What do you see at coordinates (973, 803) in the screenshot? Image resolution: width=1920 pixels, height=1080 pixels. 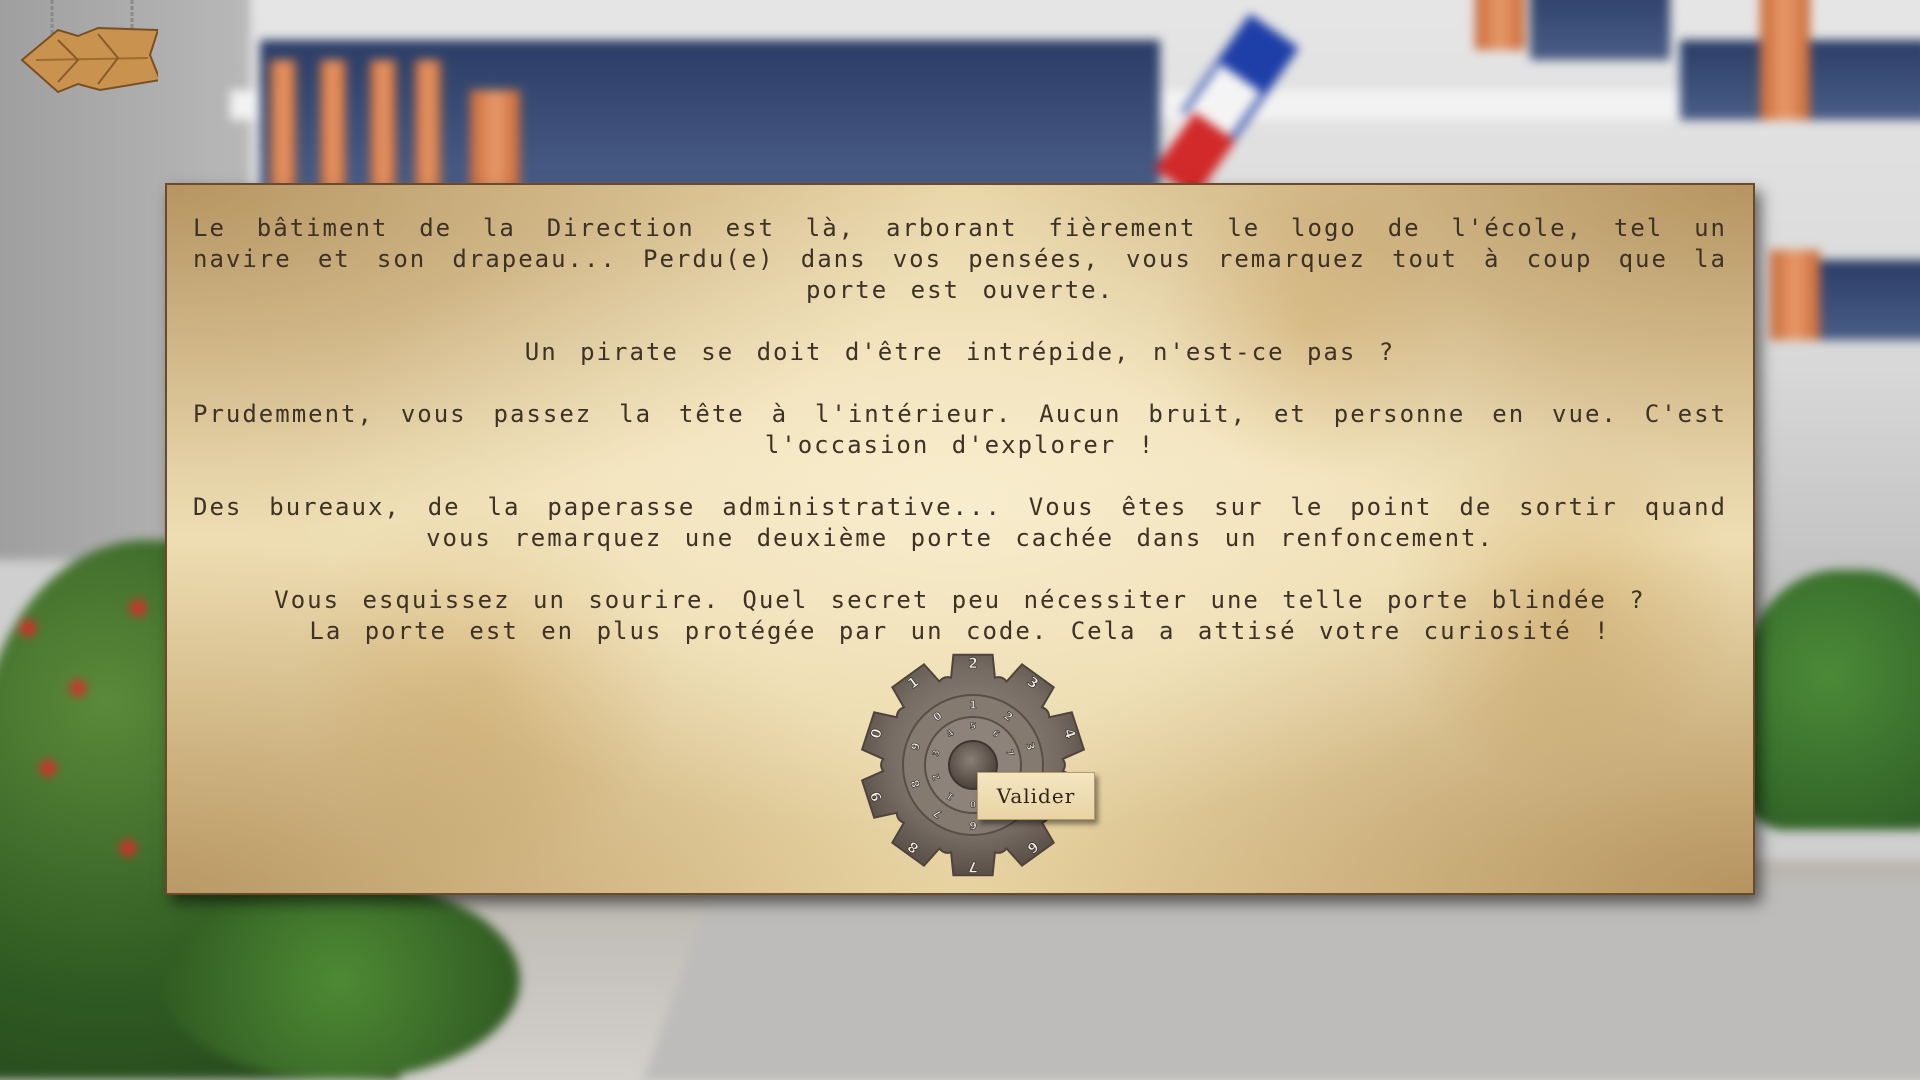 I see `inner-digit: 0` at bounding box center [973, 803].